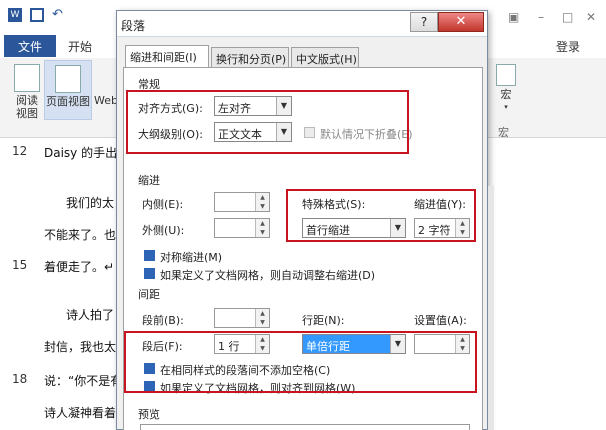 Image resolution: width=606 pixels, height=430 pixels. I want to click on word-app-icon: W, so click(15, 15).